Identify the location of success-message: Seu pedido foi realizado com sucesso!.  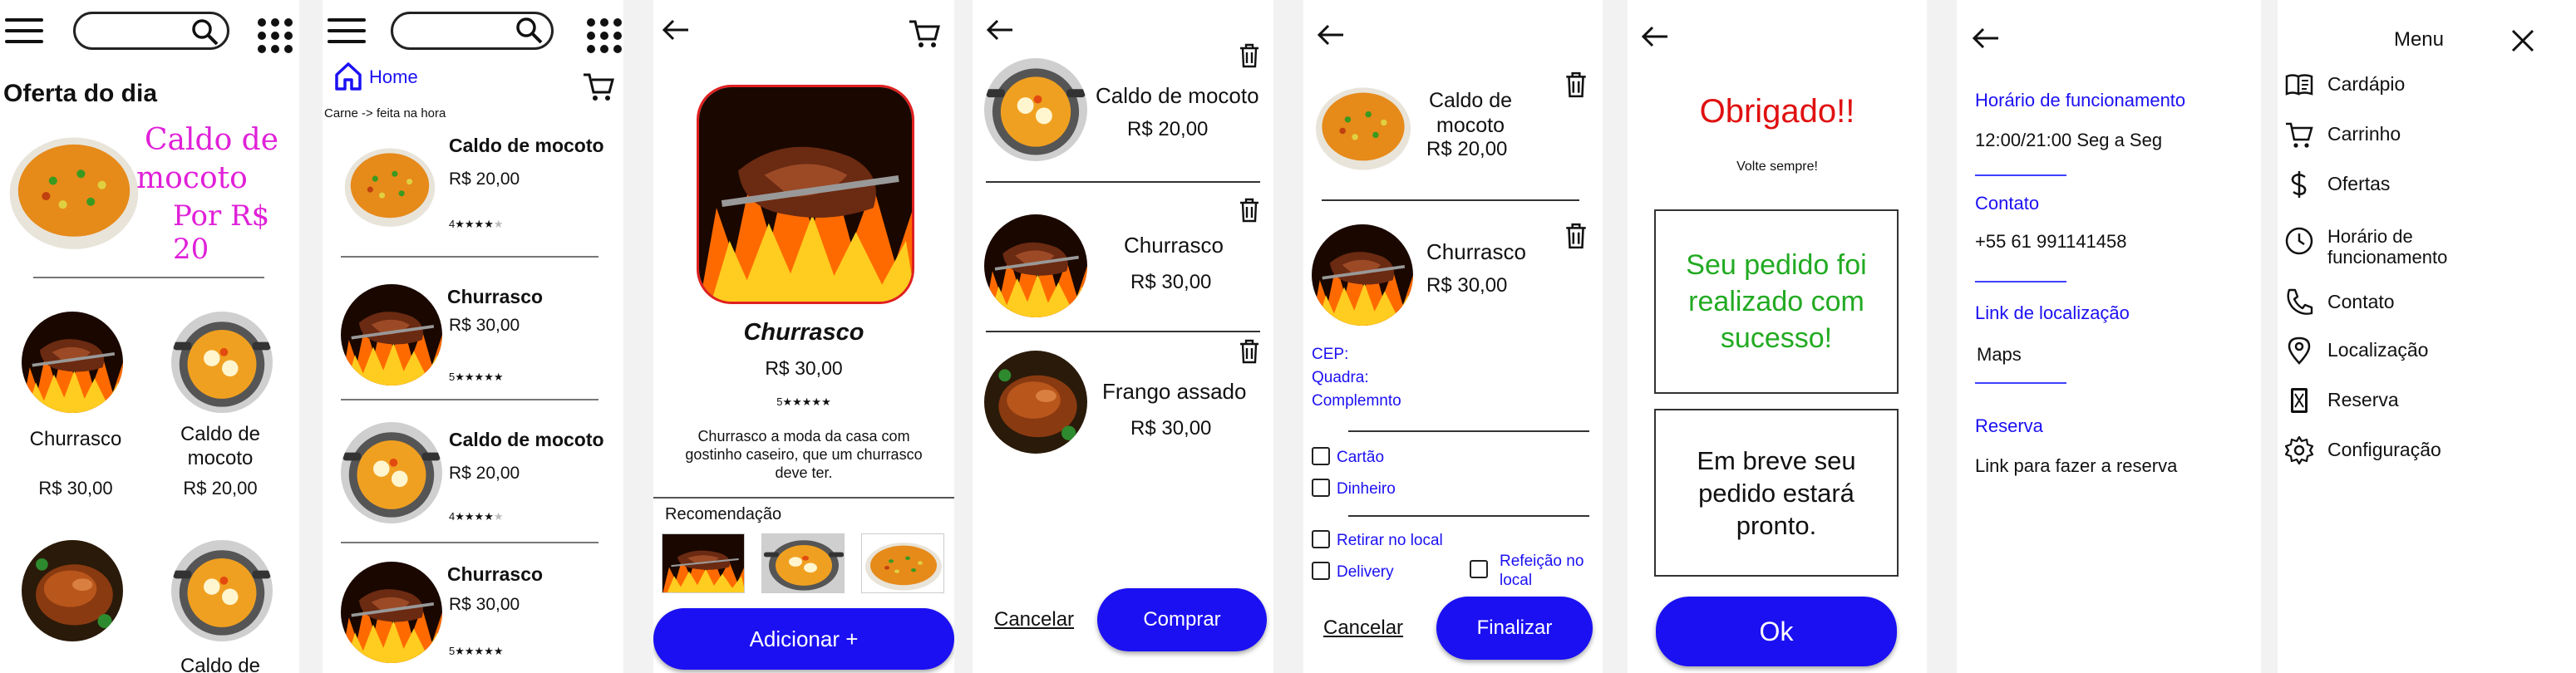
(1776, 301).